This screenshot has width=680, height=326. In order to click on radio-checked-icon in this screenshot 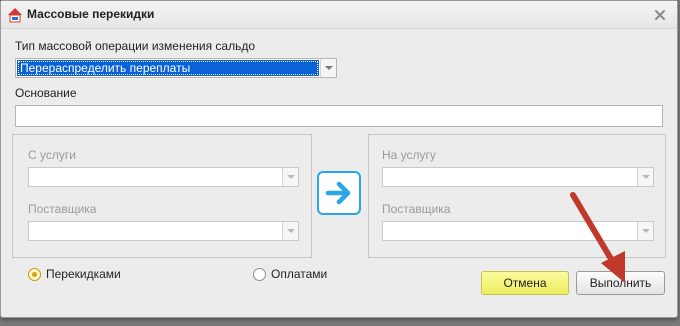, I will do `click(34, 274)`.